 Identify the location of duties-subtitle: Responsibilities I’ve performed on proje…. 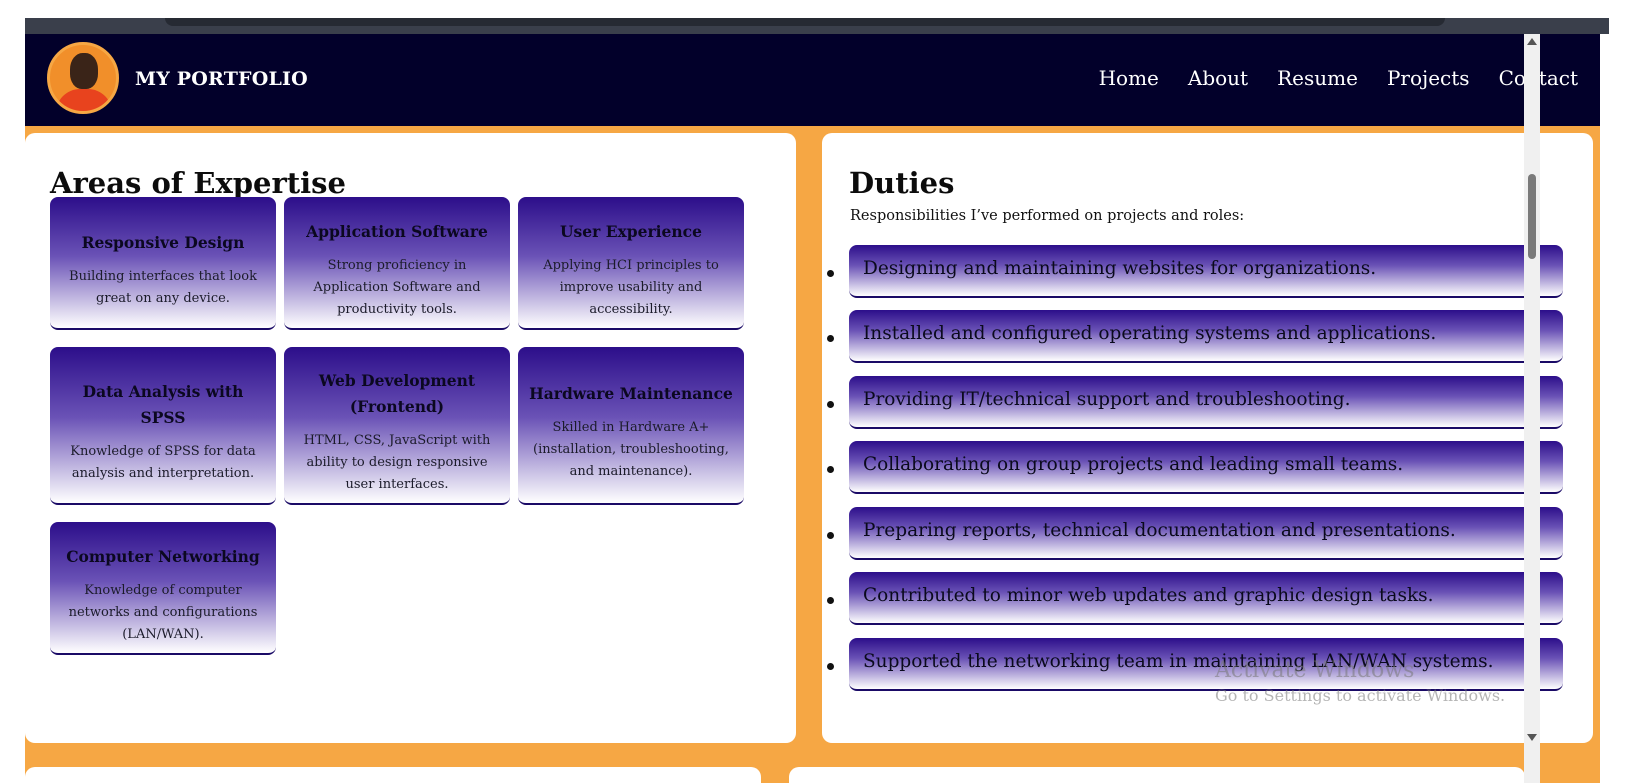
(1047, 216).